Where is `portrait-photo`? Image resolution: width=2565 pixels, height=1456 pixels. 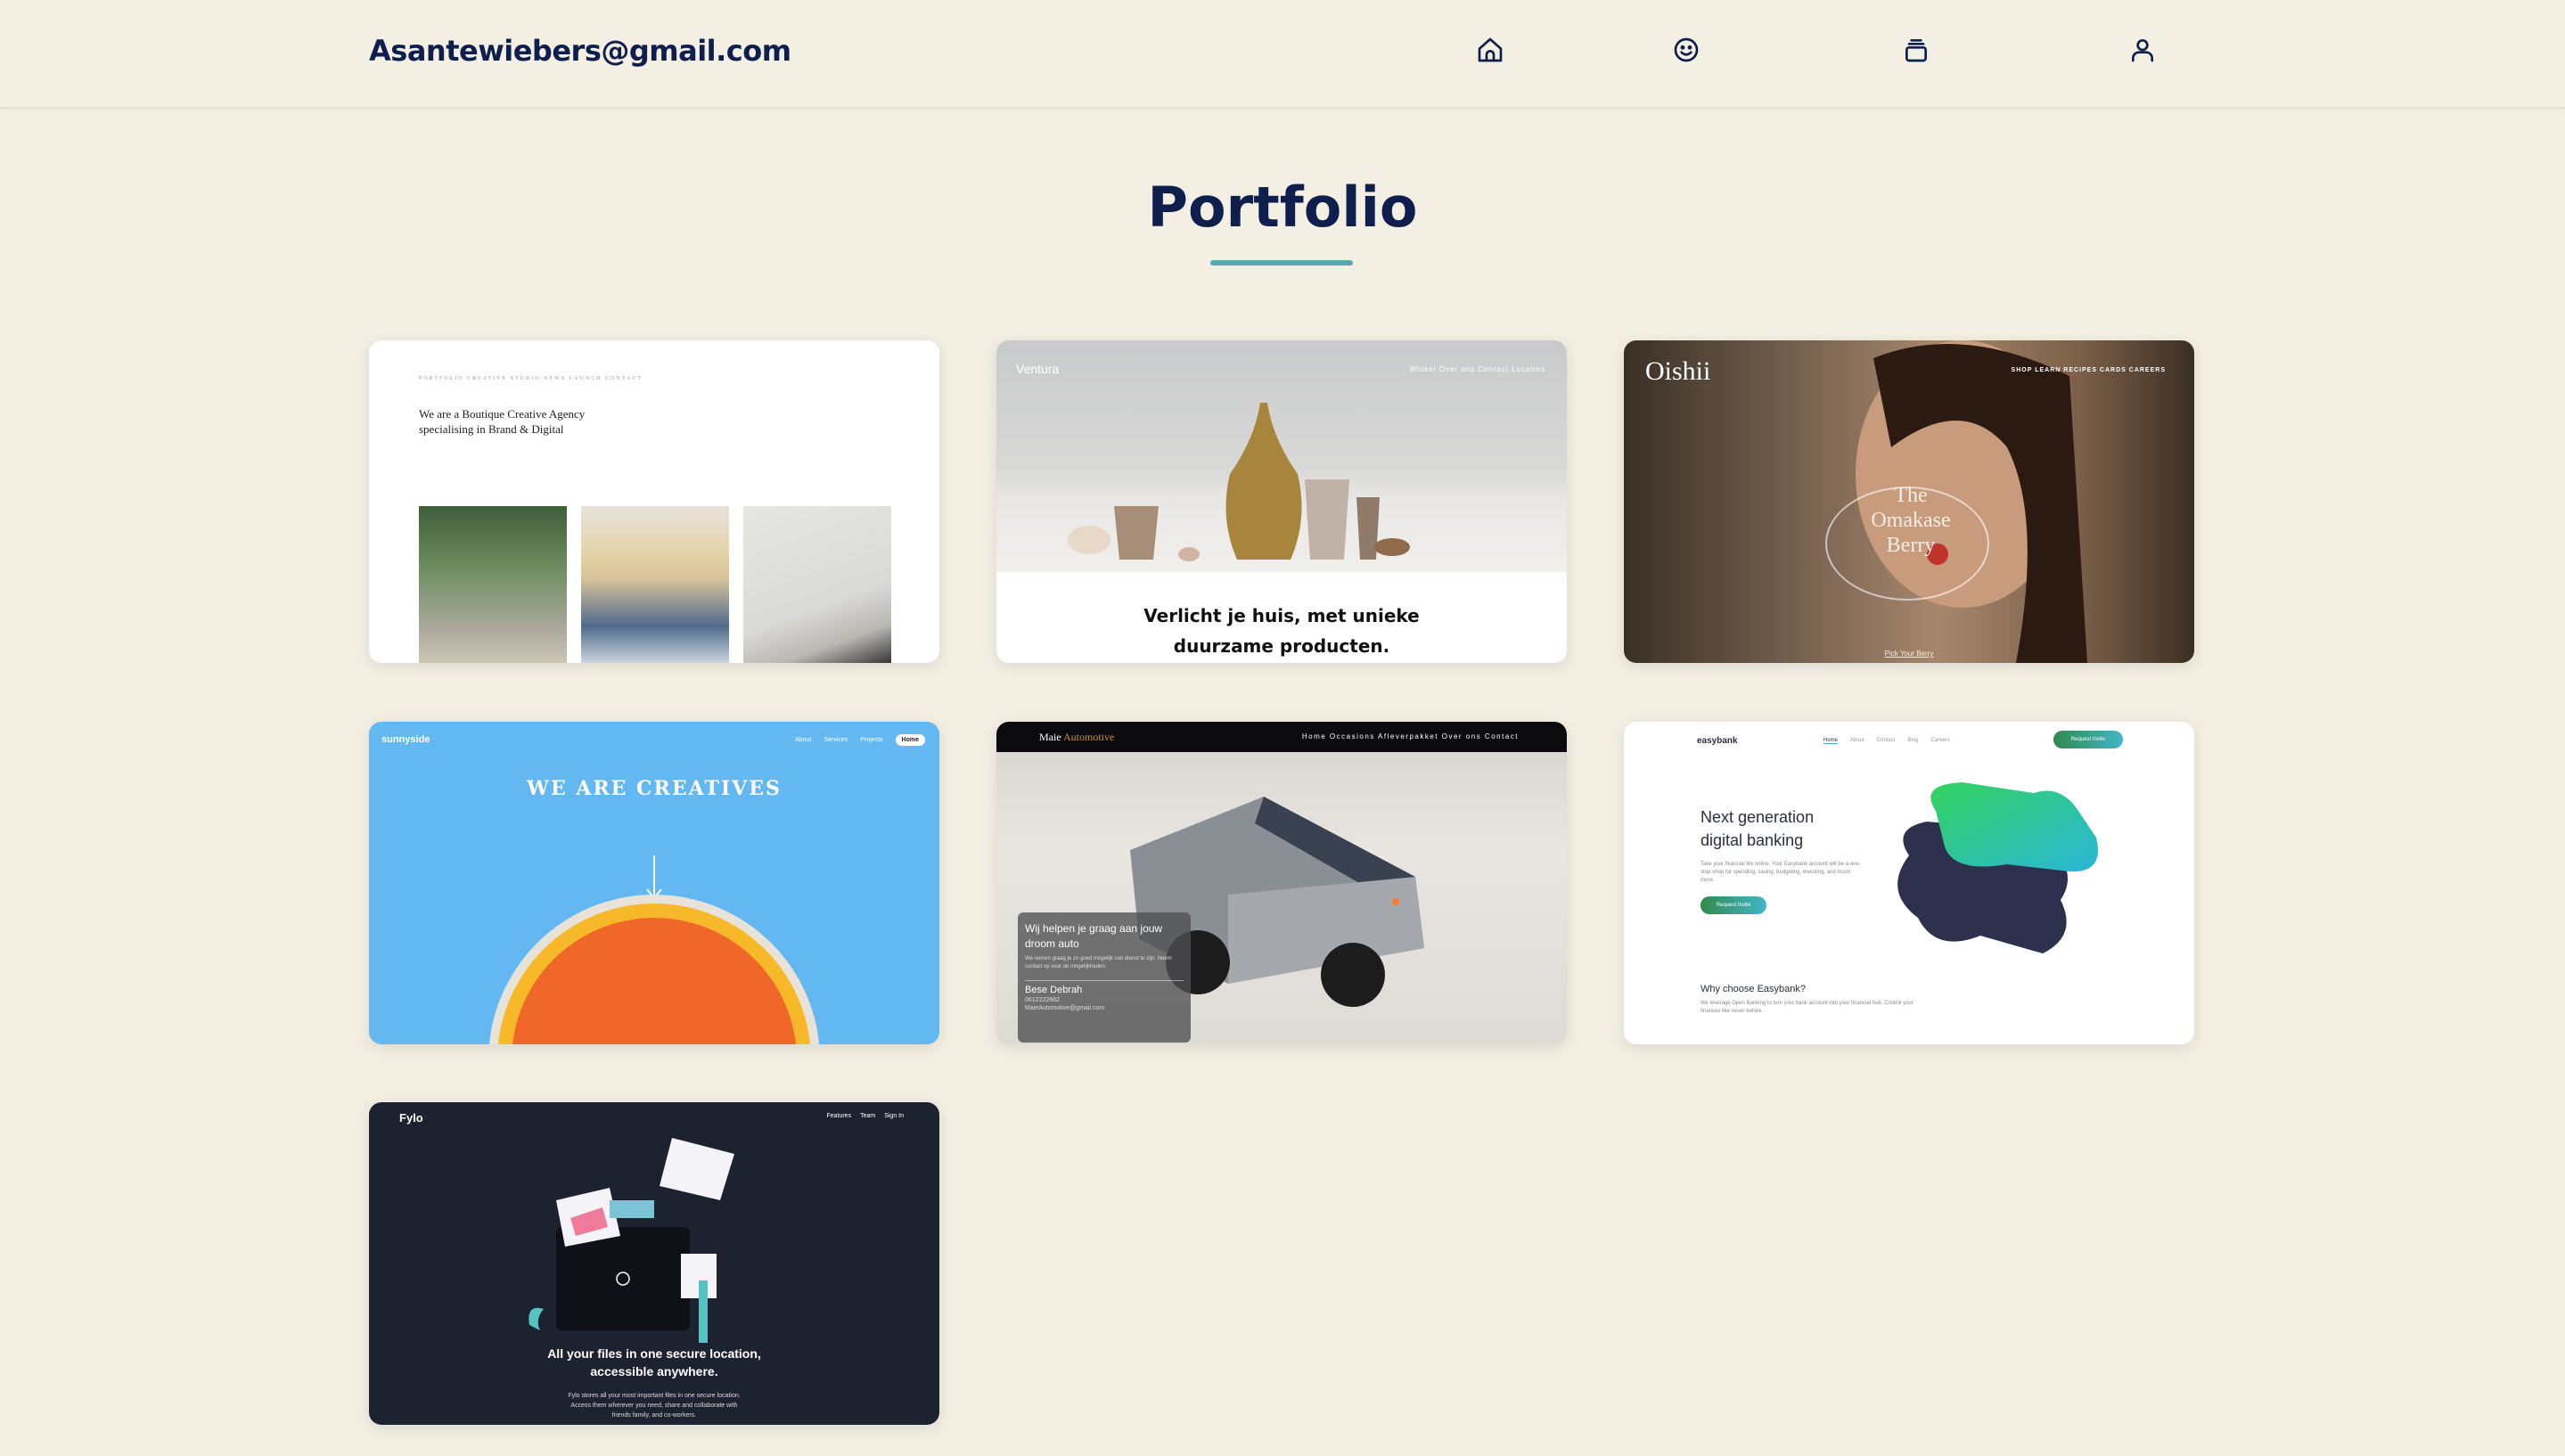
portrait-photo is located at coordinates (655, 585).